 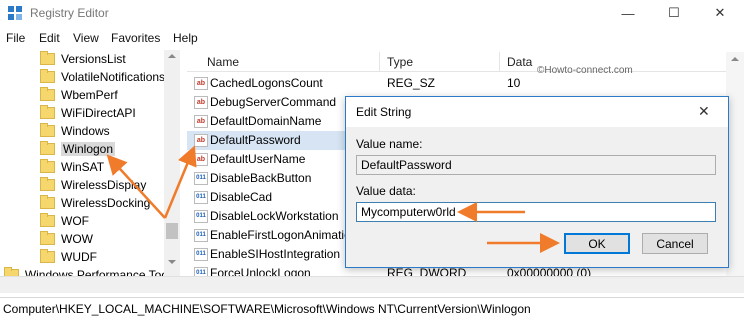 I want to click on menu-bar: File Edit View Favorites Help, so click(x=372, y=38).